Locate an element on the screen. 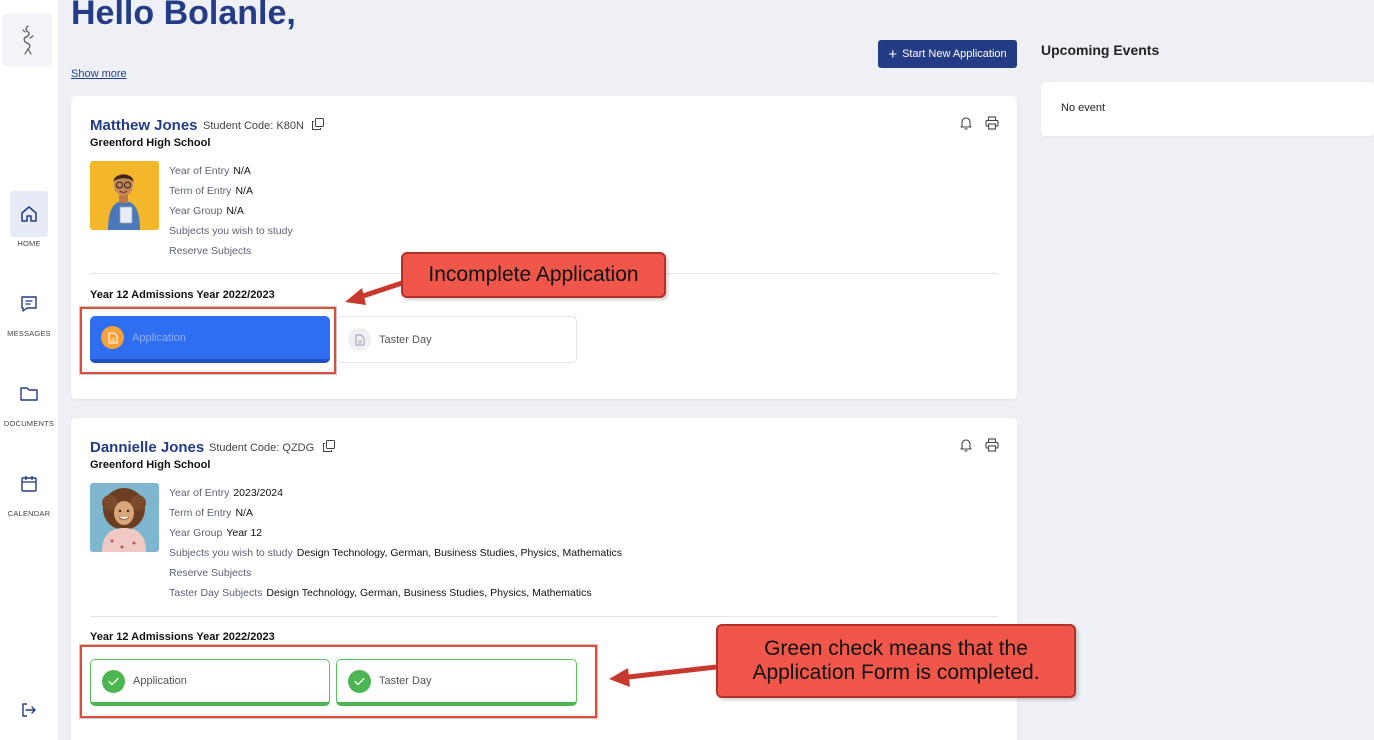 Image resolution: width=1374 pixels, height=740 pixels. logout-icon is located at coordinates (29, 710).